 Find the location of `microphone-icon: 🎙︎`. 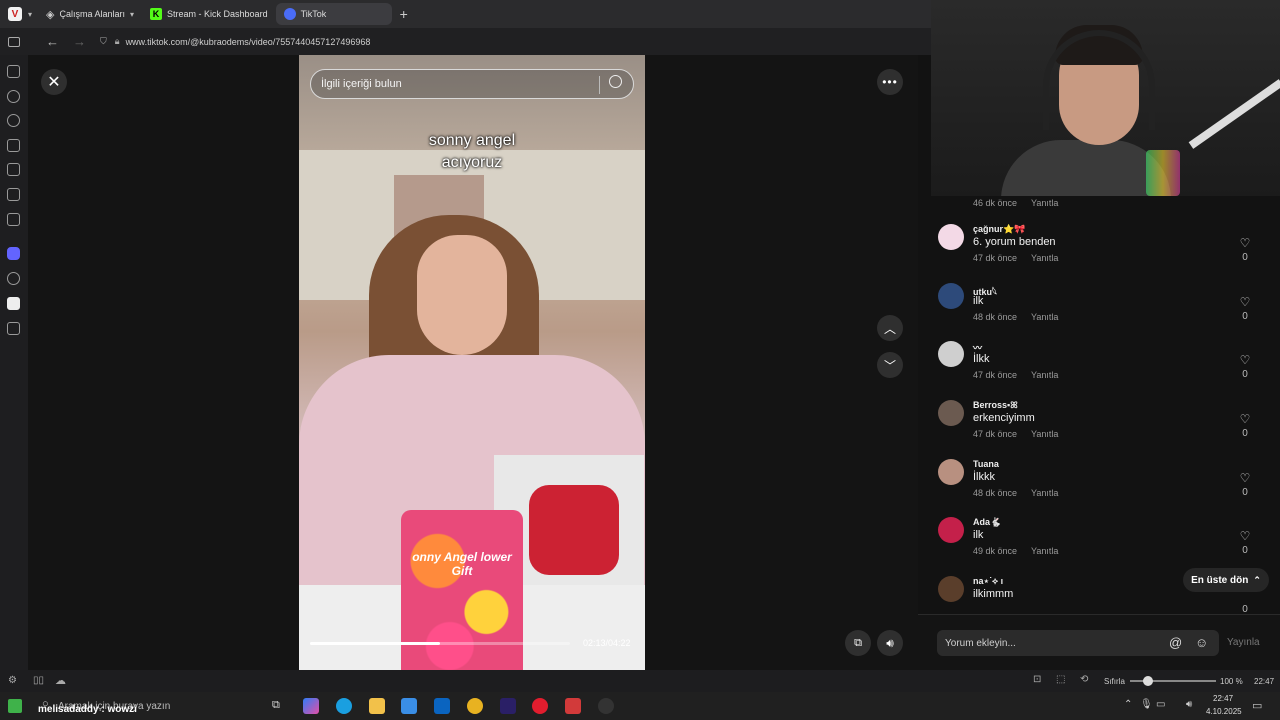

microphone-icon: 🎙︎ is located at coordinates (1146, 704).